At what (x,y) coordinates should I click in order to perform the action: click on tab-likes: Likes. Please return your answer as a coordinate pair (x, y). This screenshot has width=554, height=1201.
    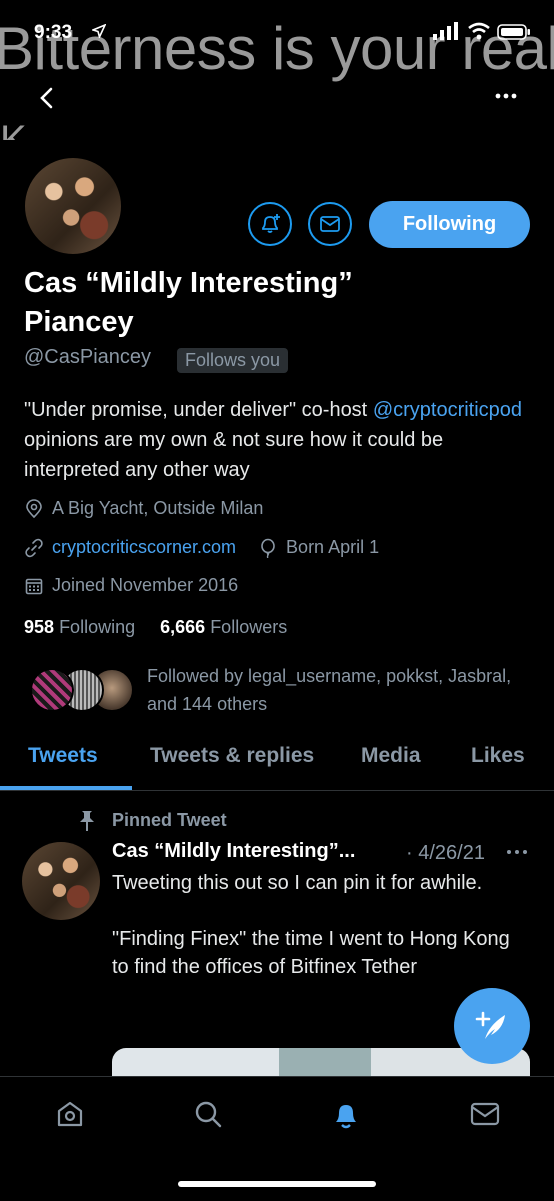
    Looking at the image, I should click on (498, 756).